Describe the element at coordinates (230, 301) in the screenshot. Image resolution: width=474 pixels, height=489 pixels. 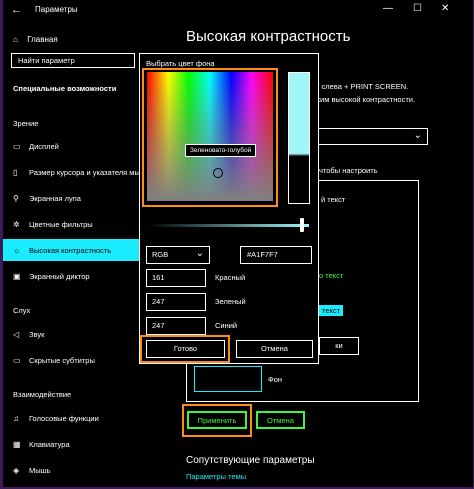
I see `green-label: Зеленый` at that location.